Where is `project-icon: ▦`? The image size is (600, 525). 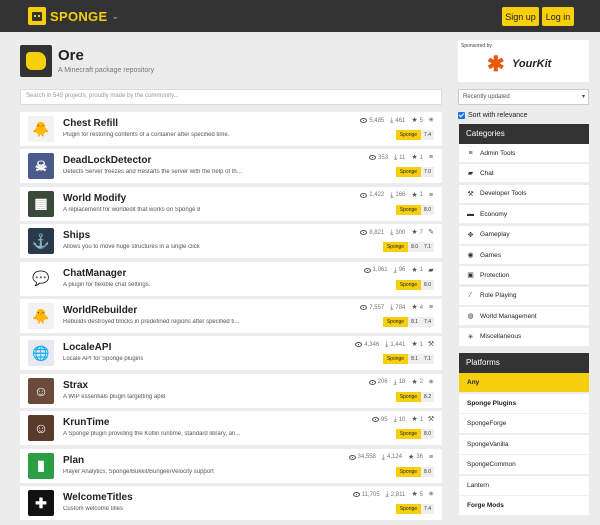
project-icon: ▦ is located at coordinates (41, 203).